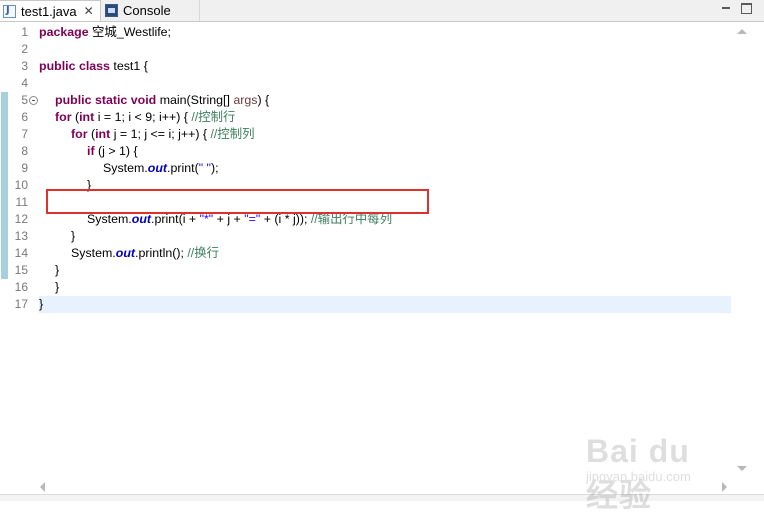 This screenshot has height=516, width=764. I want to click on watermark-sub-text: jingyan.baidu.com, so click(638, 476).